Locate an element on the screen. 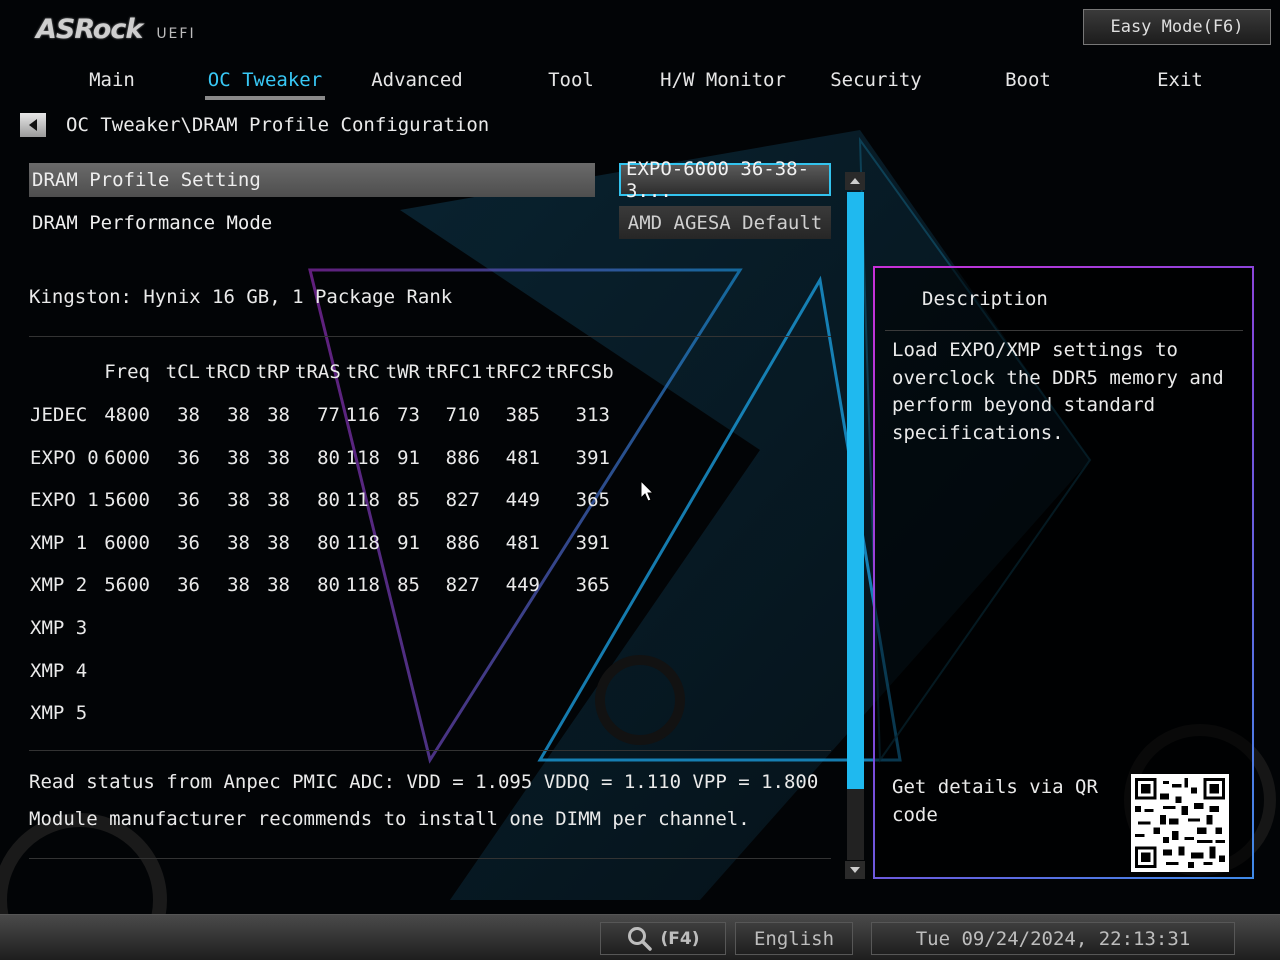 This screenshot has width=1280, height=960. mouse-cursor-icon is located at coordinates (647, 491).